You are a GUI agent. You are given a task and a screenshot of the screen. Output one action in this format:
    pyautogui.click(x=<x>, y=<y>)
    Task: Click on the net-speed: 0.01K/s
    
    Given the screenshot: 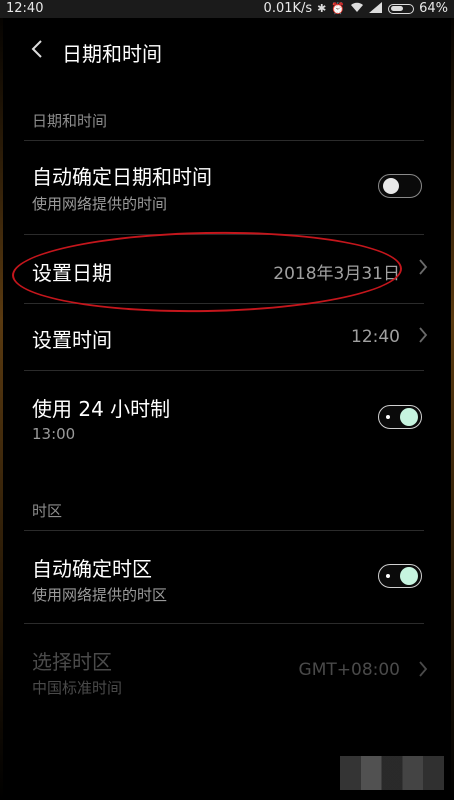 What is the action you would take?
    pyautogui.click(x=288, y=8)
    